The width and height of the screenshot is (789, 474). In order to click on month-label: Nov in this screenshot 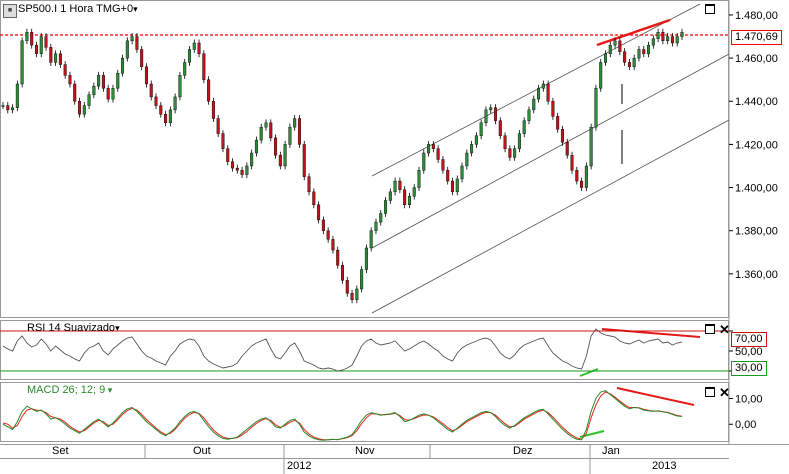, I will do `click(365, 451)`.